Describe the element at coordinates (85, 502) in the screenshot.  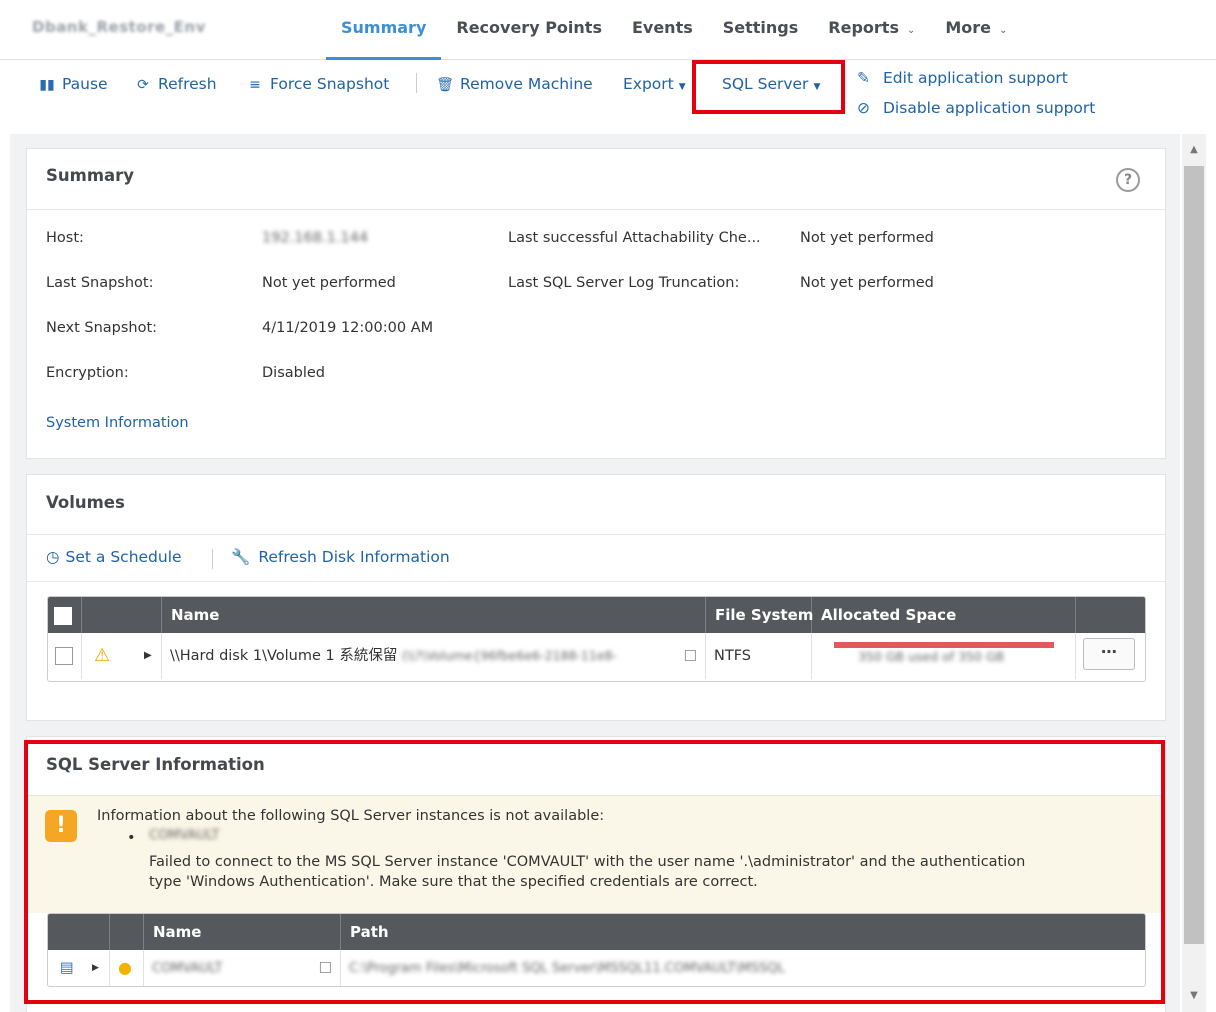
I see `volumes-title: Volumes` at that location.